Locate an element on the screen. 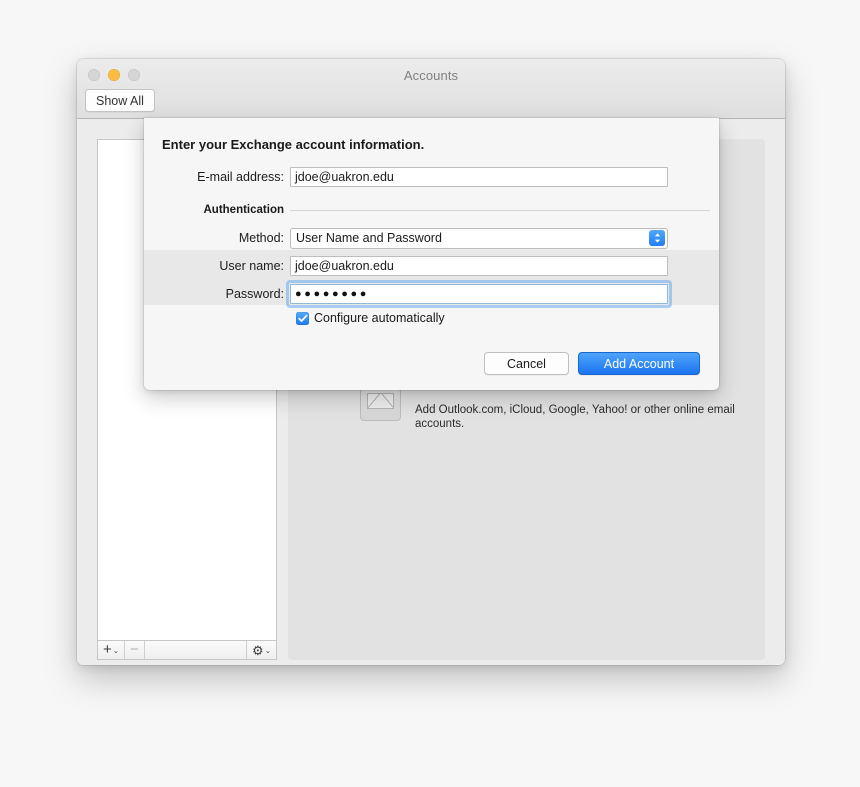 This screenshot has width=860, height=787. configure-automatically-checkbox is located at coordinates (302, 318).